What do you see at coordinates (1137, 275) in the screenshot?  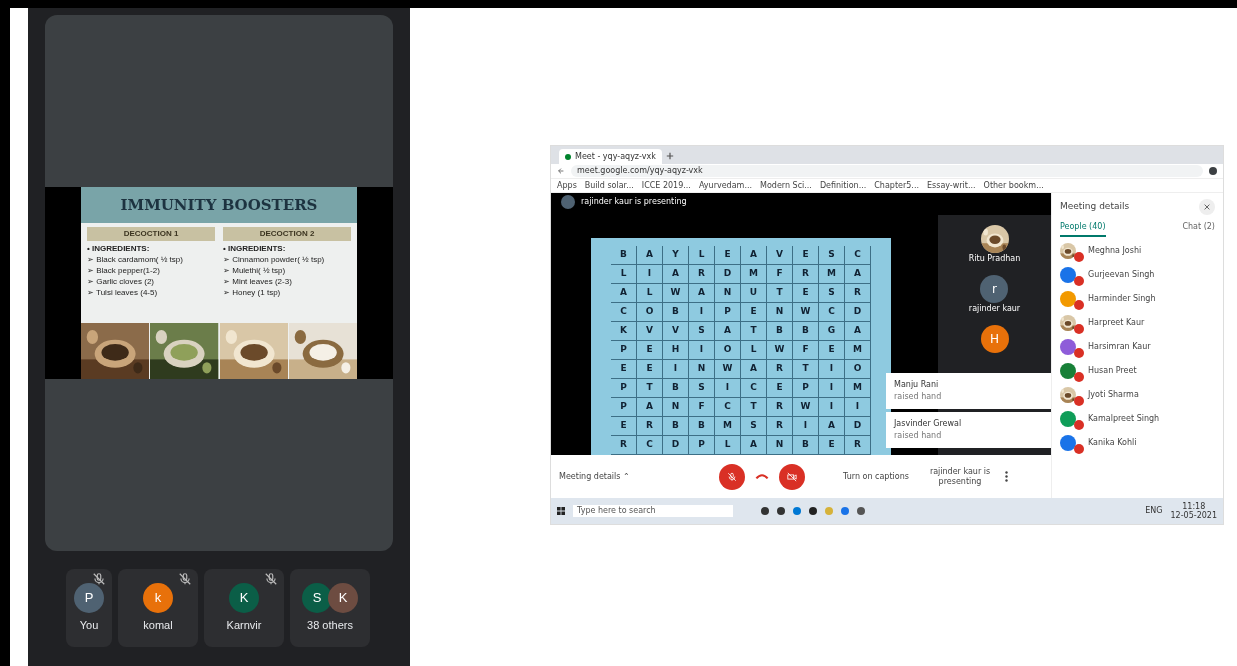 I see `person-row: Gurjeevan Singh` at bounding box center [1137, 275].